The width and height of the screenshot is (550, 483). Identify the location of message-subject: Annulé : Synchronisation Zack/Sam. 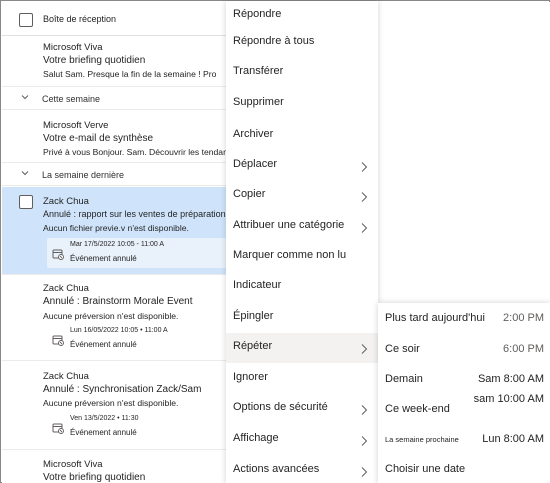
(122, 389).